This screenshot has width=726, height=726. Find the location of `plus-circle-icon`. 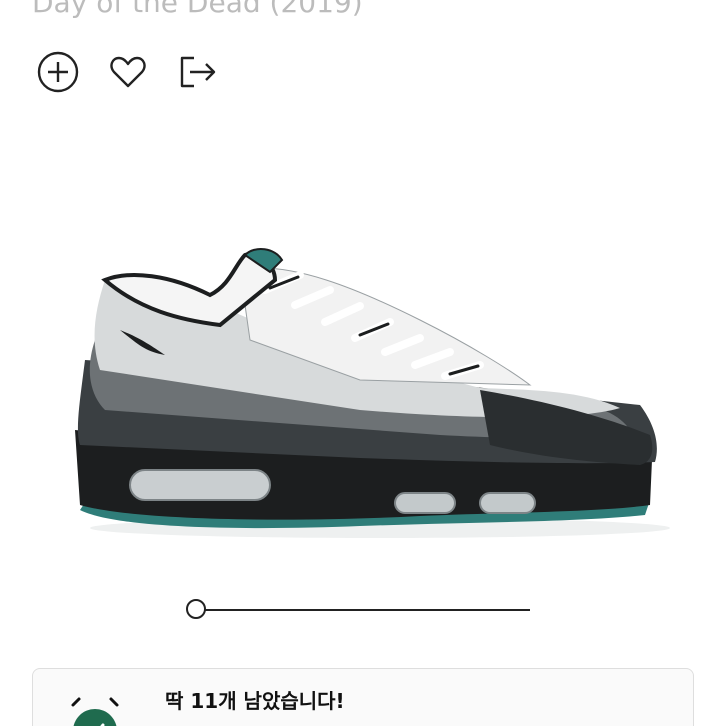

plus-circle-icon is located at coordinates (58, 72).